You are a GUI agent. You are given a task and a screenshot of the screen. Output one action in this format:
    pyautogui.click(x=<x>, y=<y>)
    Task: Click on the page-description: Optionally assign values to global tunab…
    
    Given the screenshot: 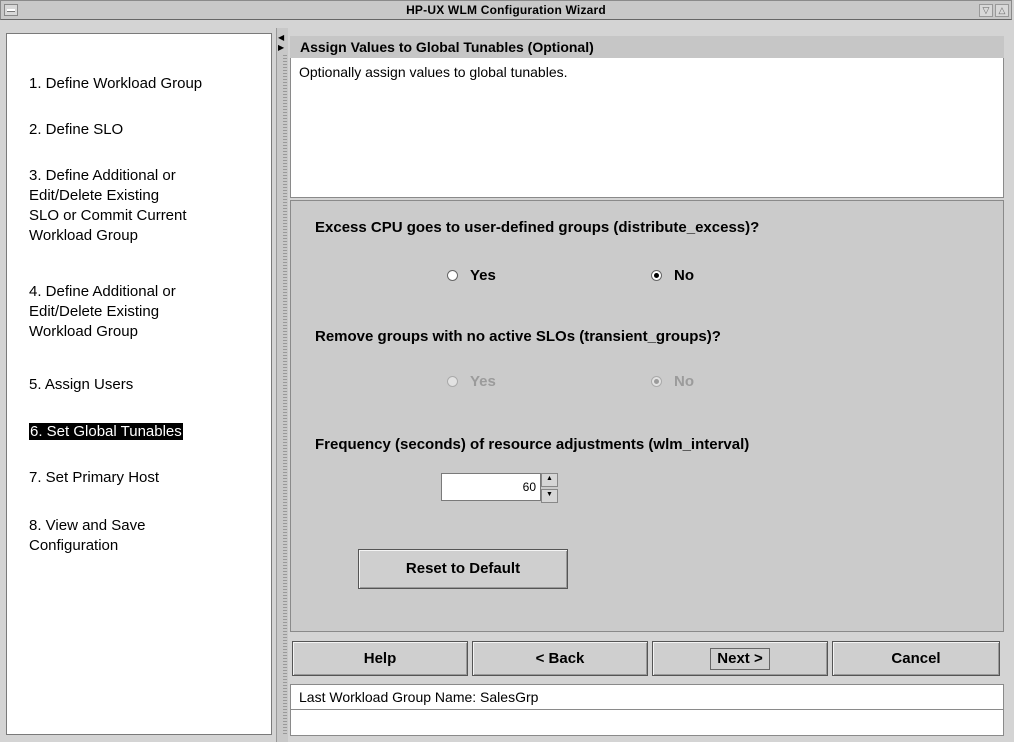 What is the action you would take?
    pyautogui.click(x=647, y=128)
    